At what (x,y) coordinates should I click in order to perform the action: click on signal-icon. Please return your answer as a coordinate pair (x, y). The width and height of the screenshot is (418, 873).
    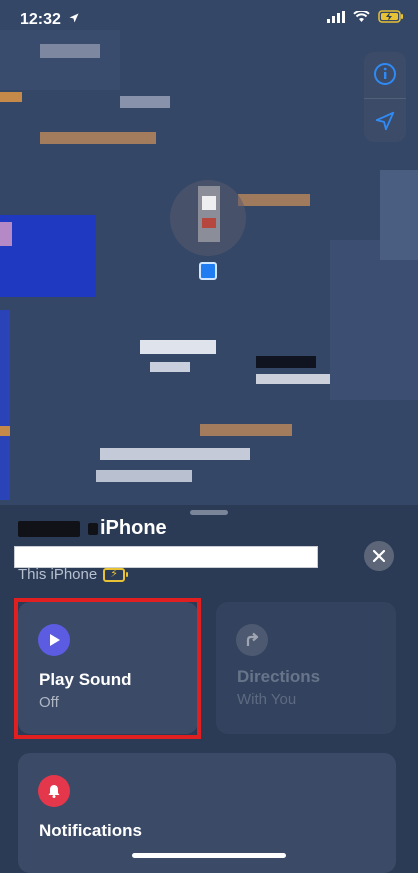
    Looking at the image, I should click on (336, 16).